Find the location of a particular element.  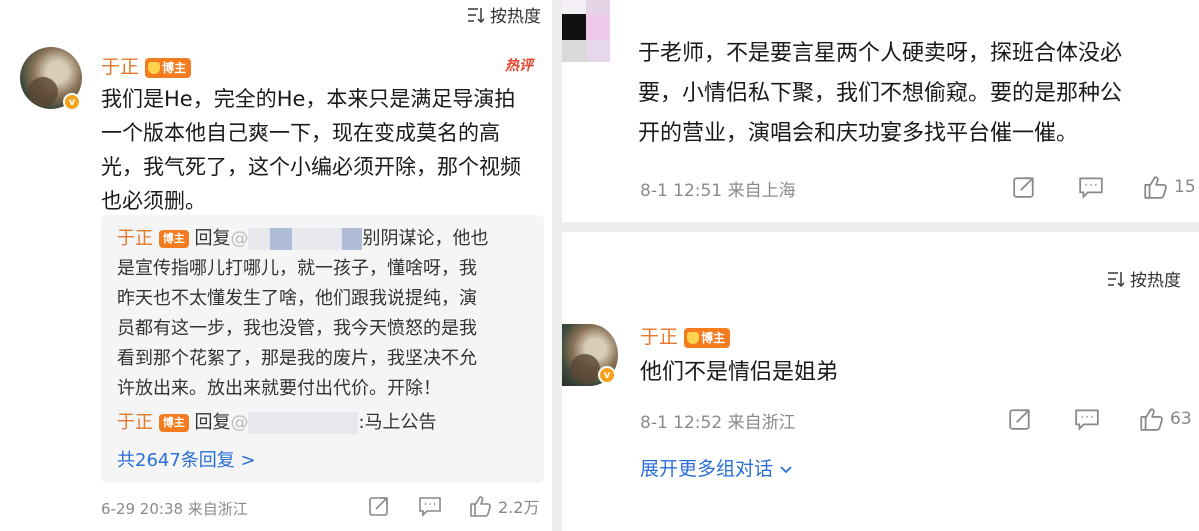

reply-item: 于正 博主 回复@ :马上公告 is located at coordinates (327, 423).